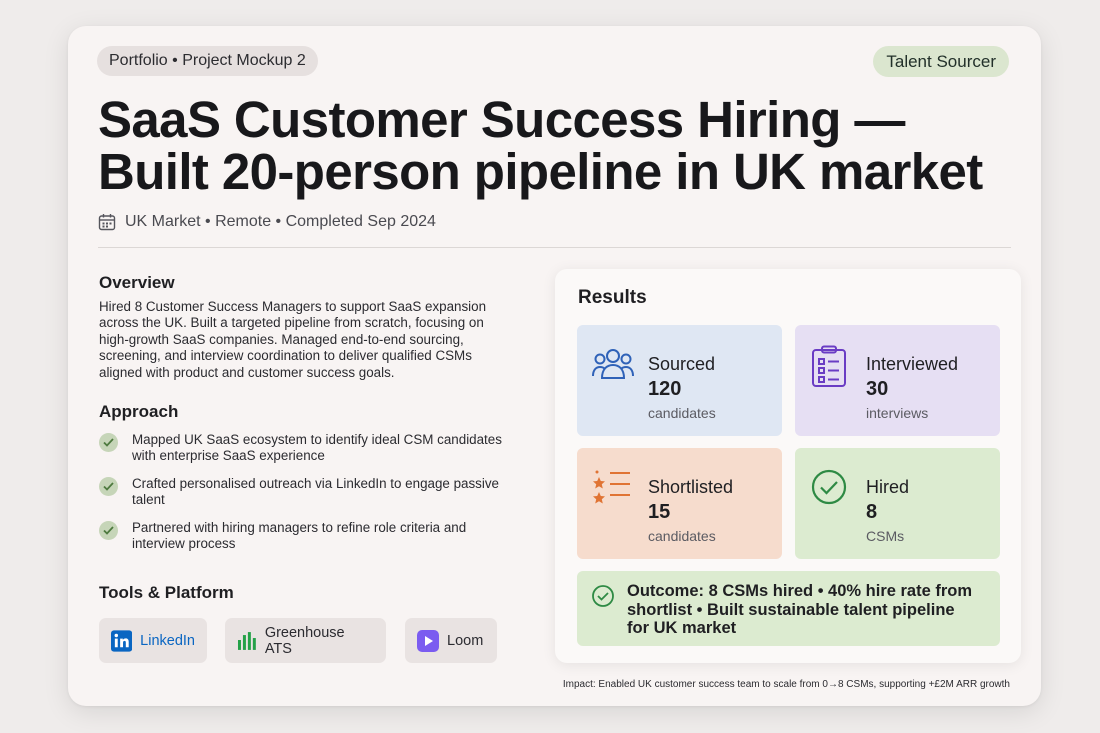  Describe the element at coordinates (611, 487) in the screenshot. I see `star-list-icon` at that location.